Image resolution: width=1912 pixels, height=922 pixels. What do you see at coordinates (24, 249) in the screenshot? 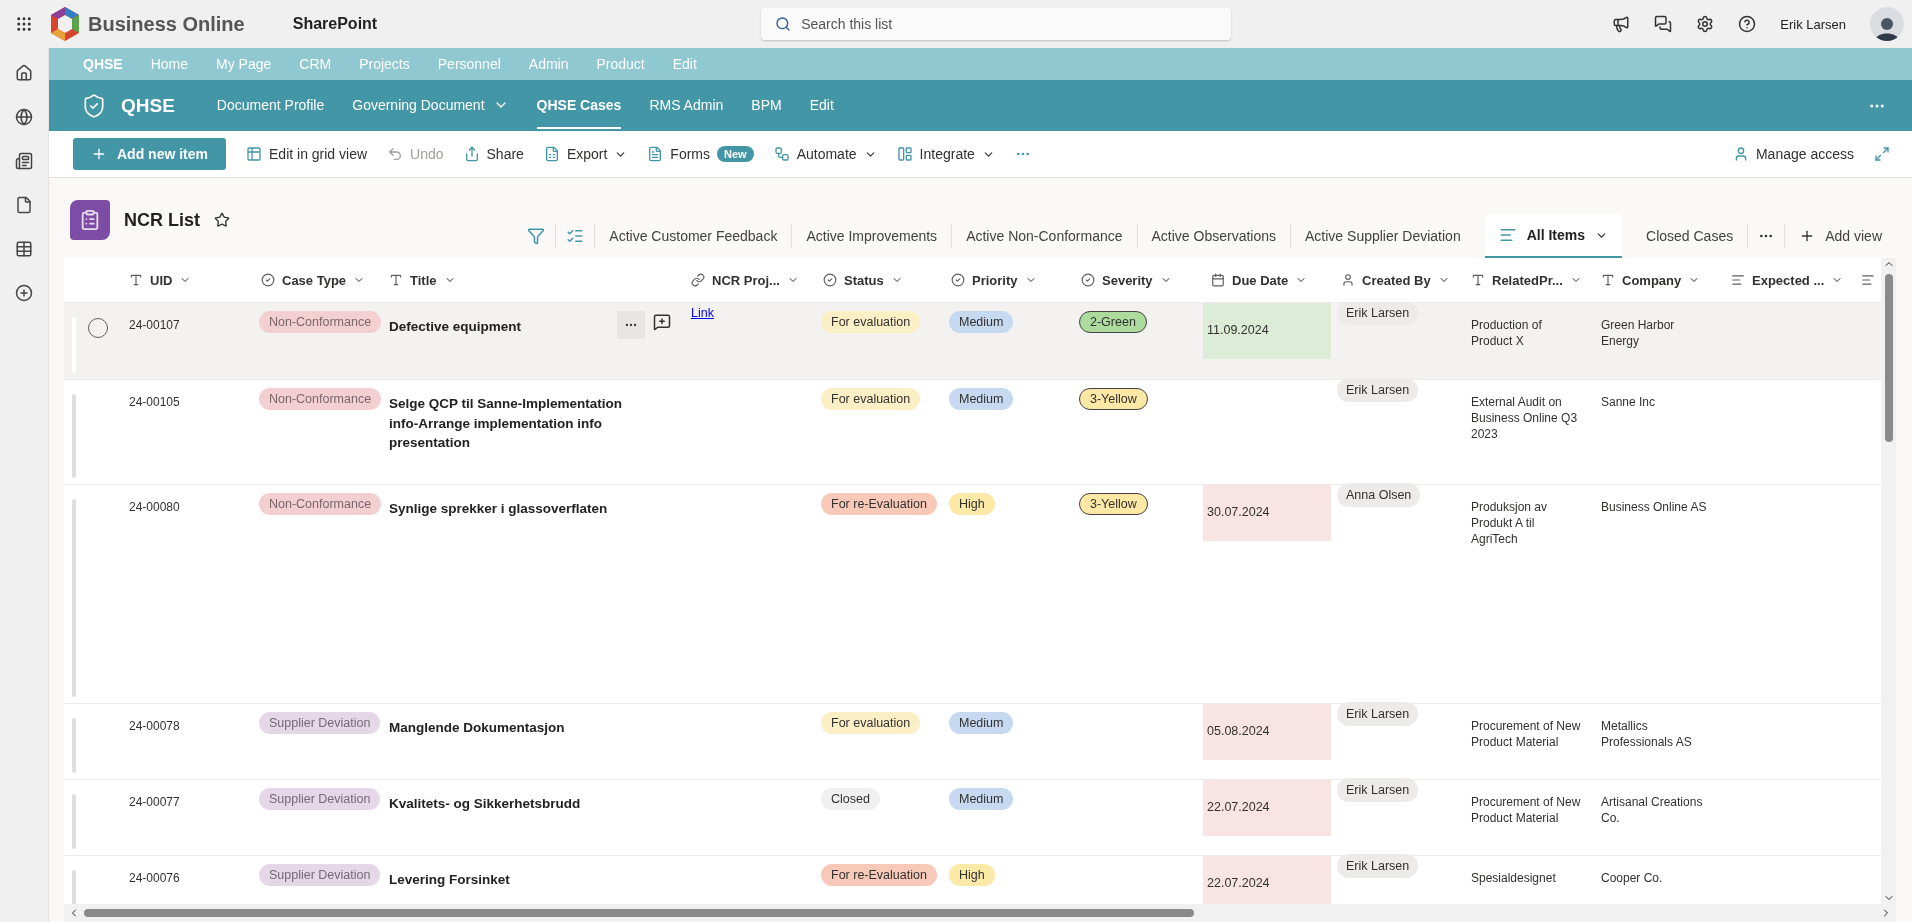
I see `list-icon` at bounding box center [24, 249].